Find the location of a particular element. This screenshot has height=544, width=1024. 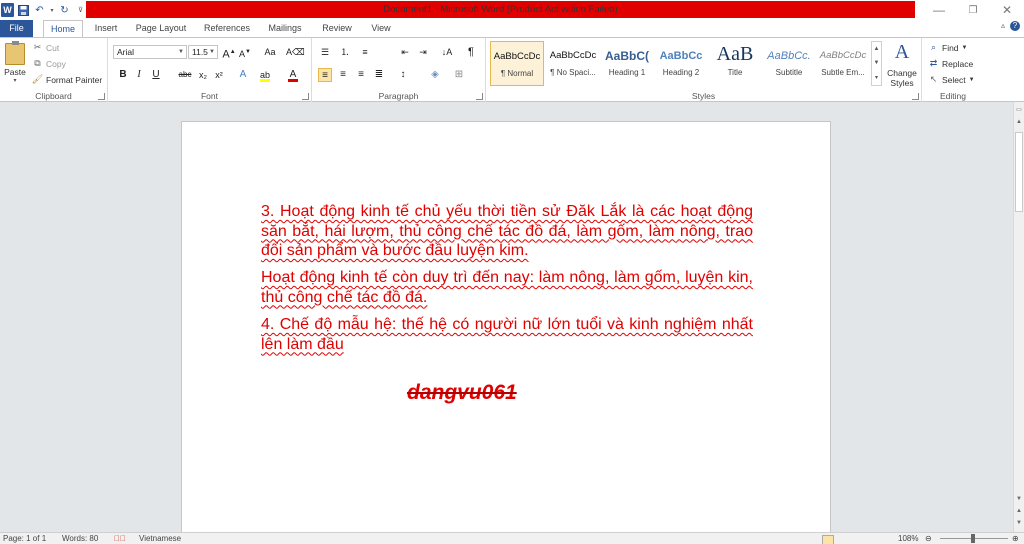

underline-button: U is located at coordinates (156, 75).